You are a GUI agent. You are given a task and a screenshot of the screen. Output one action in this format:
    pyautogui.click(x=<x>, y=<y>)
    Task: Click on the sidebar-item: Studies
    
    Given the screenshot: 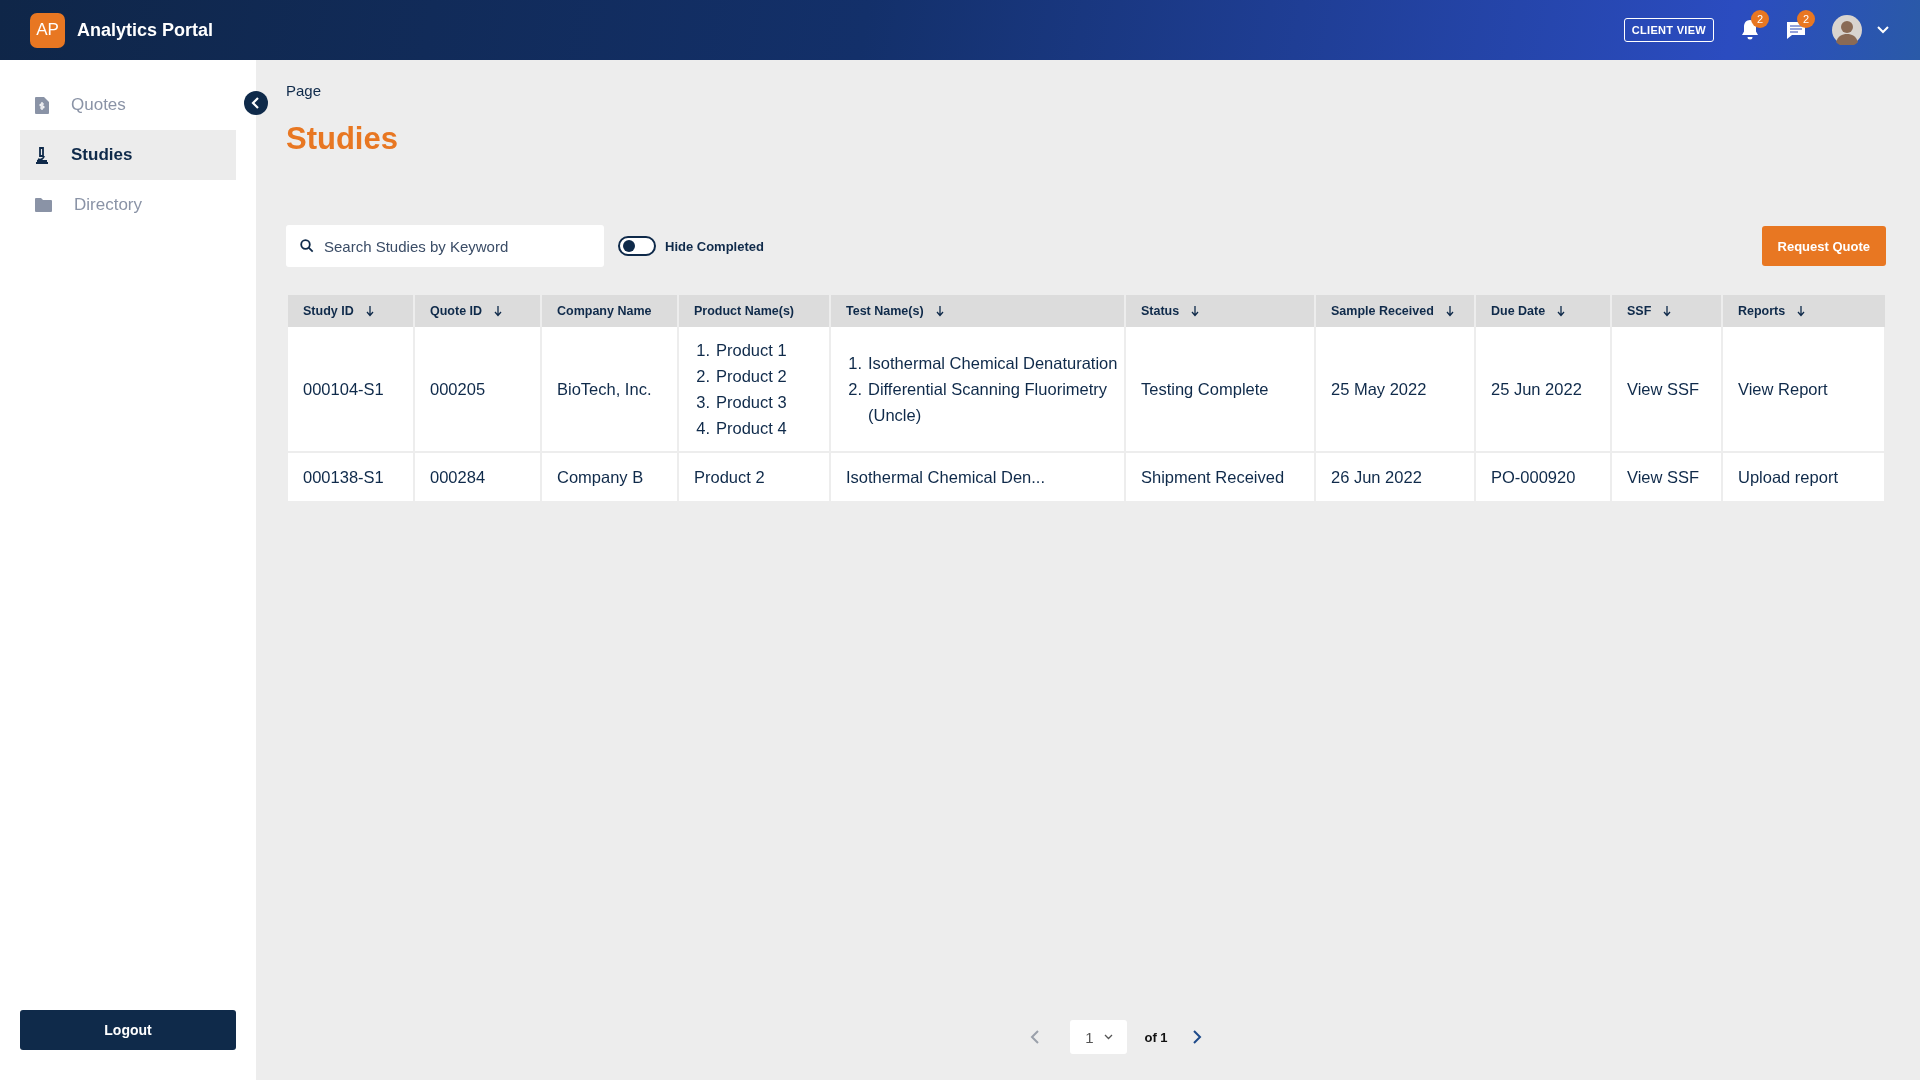 What is the action you would take?
    pyautogui.click(x=128, y=155)
    